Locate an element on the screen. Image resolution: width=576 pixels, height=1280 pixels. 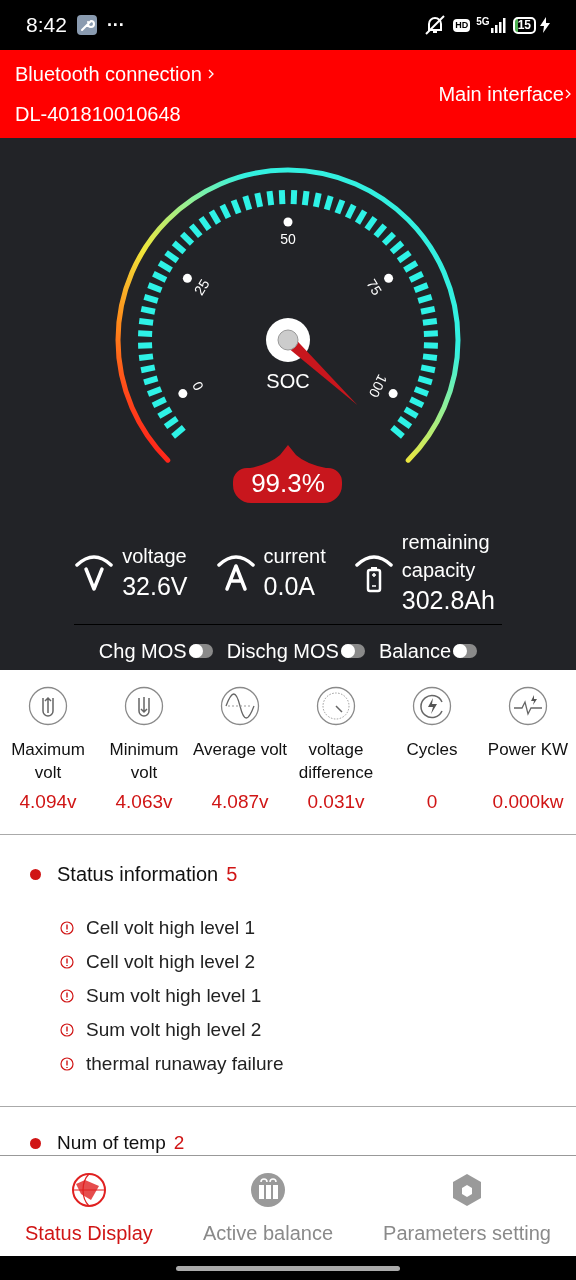
min-metric-icon is located at coordinates (144, 706).